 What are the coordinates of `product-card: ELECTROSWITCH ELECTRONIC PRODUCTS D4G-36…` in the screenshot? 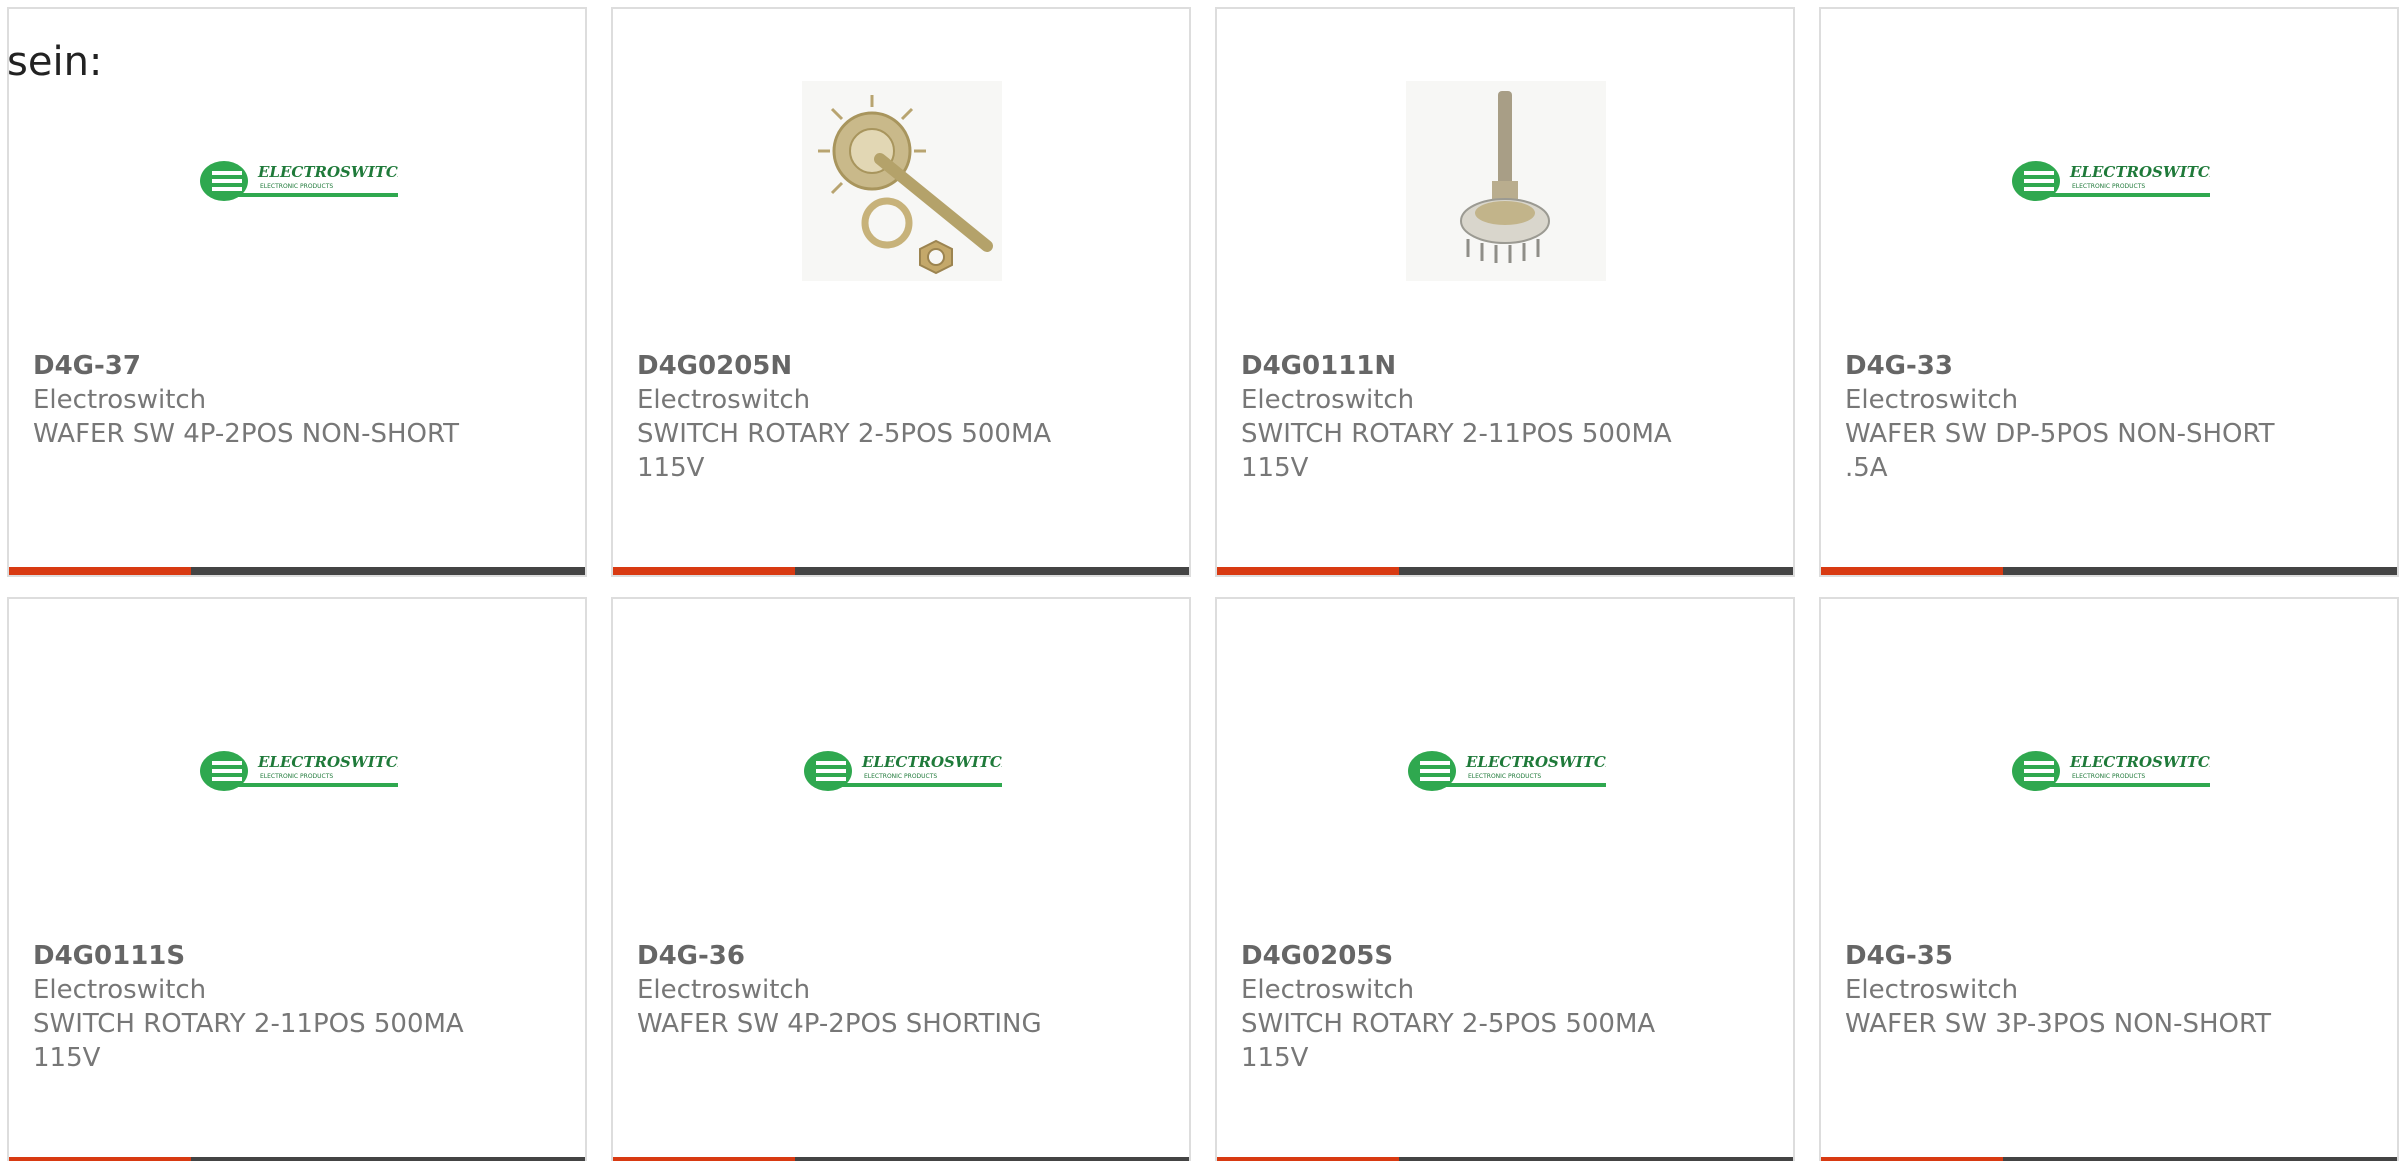 It's located at (901, 879).